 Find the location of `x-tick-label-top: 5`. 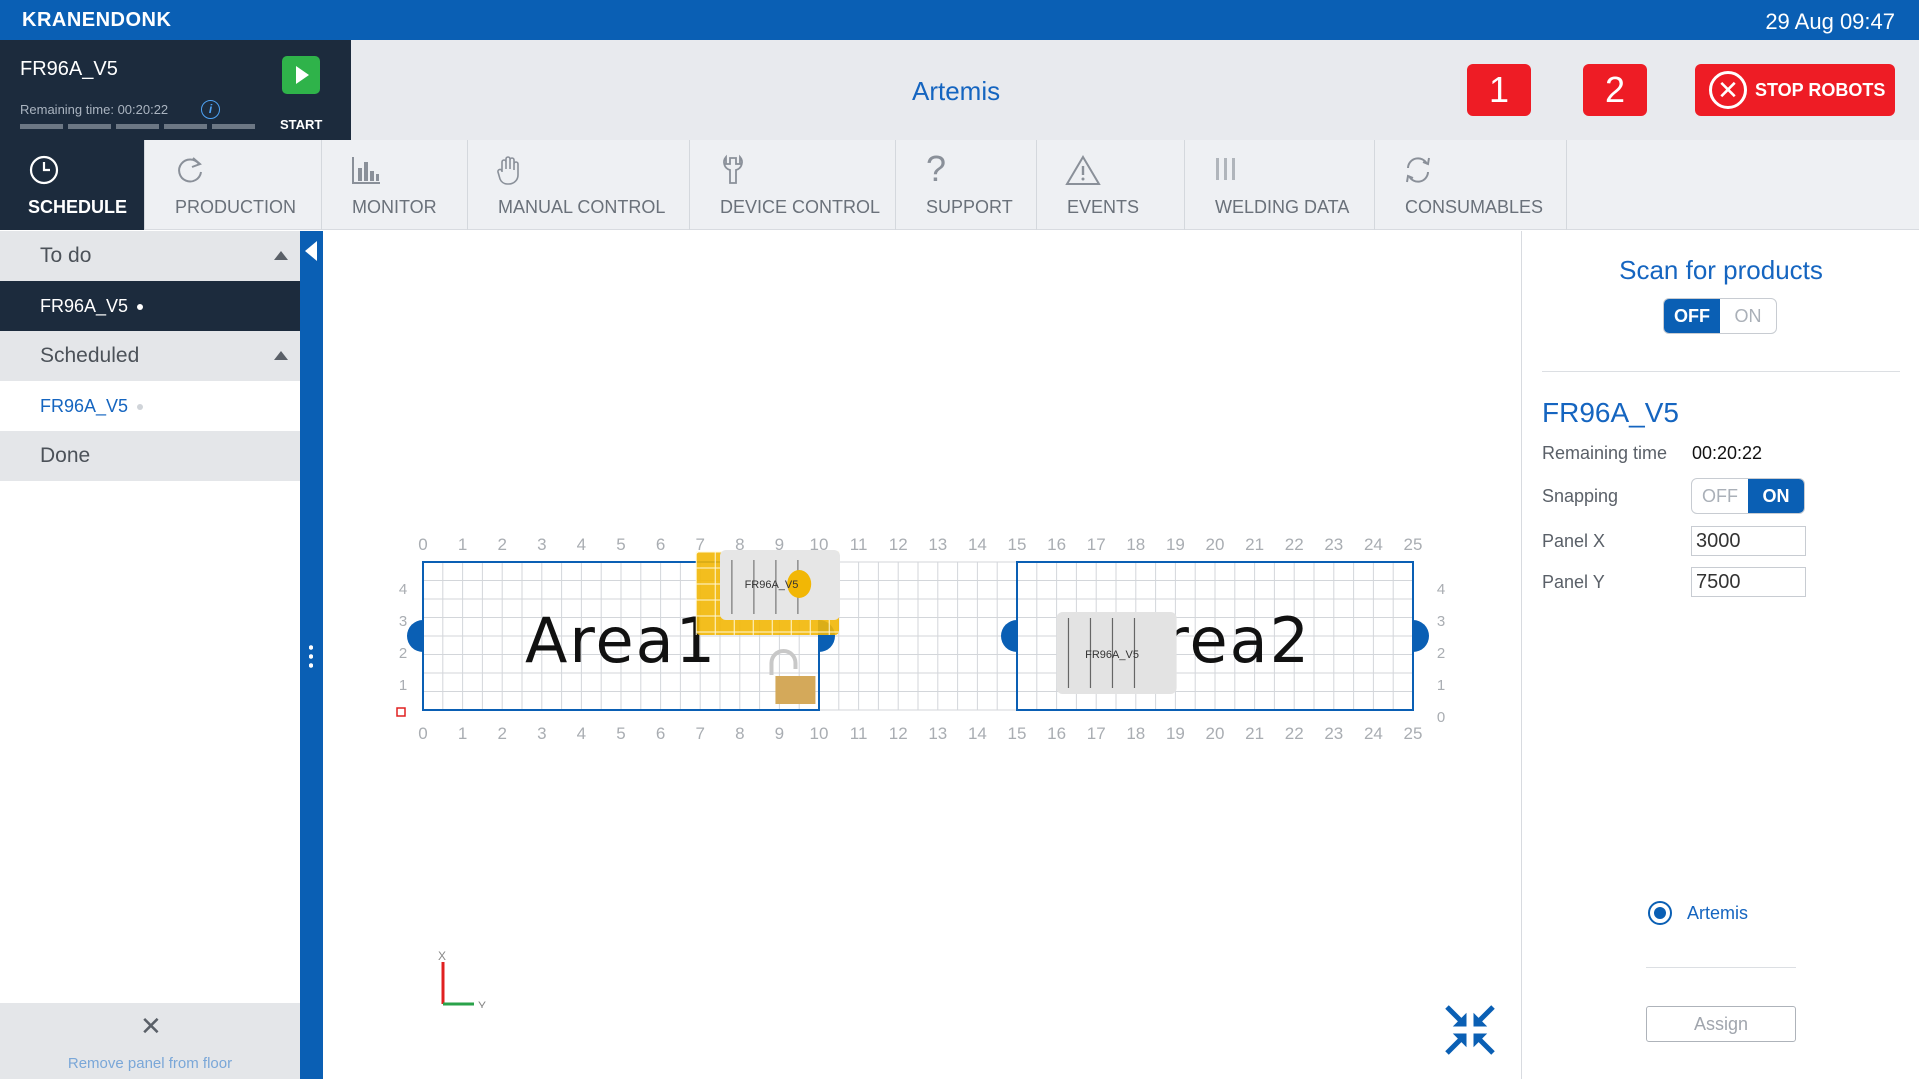

x-tick-label-top: 5 is located at coordinates (620, 544).